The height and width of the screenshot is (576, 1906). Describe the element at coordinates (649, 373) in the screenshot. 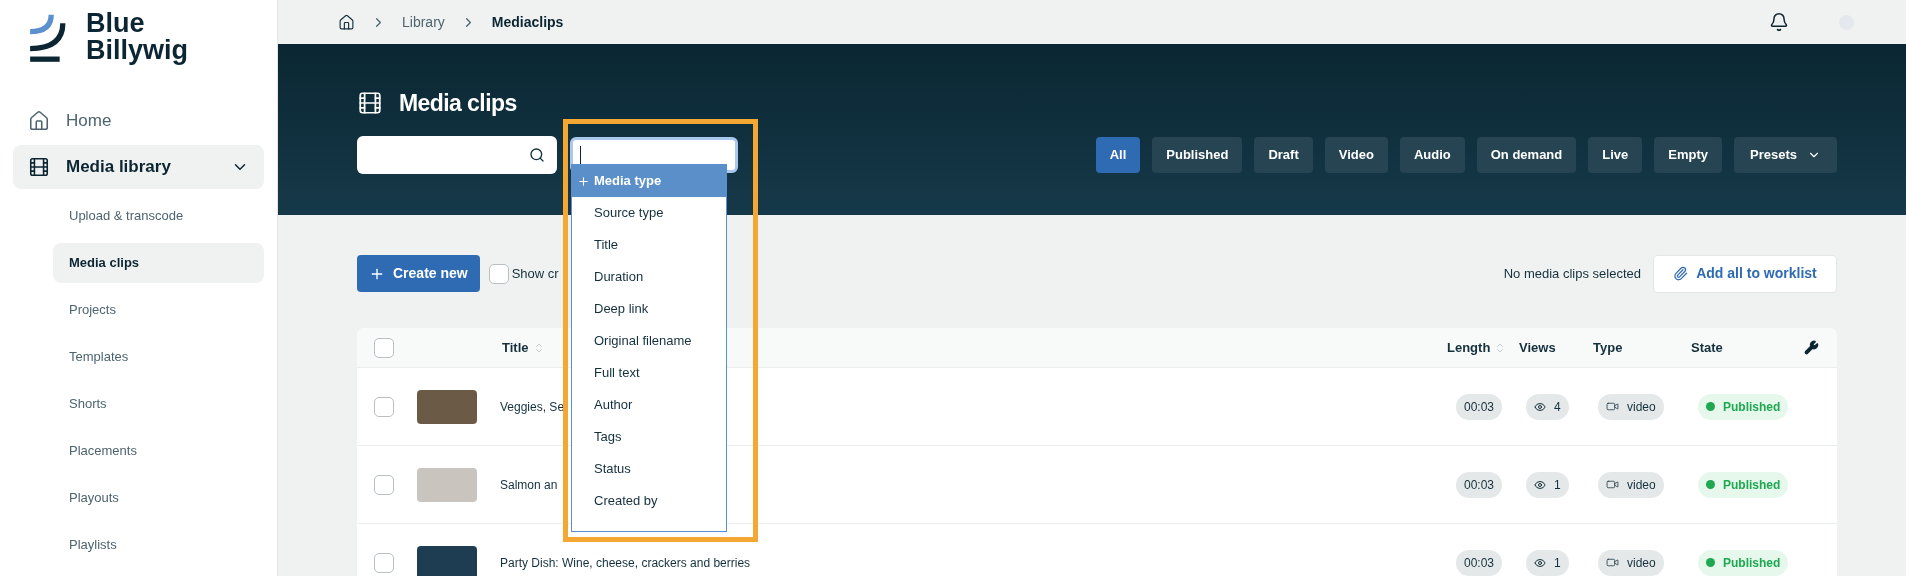

I see `menu-item: Full text` at that location.